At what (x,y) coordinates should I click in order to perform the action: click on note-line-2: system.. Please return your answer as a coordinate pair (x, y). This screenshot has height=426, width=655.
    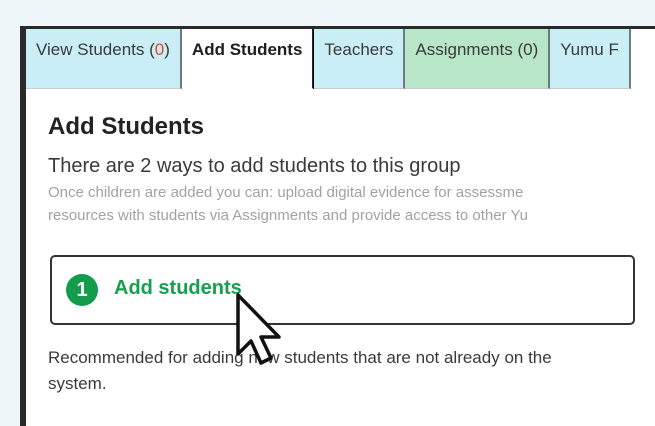
    Looking at the image, I should click on (77, 383).